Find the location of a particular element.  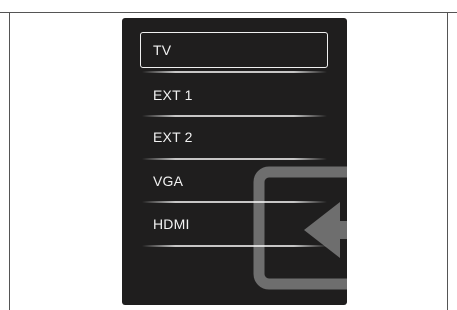

page-border-top is located at coordinates (228, 12).